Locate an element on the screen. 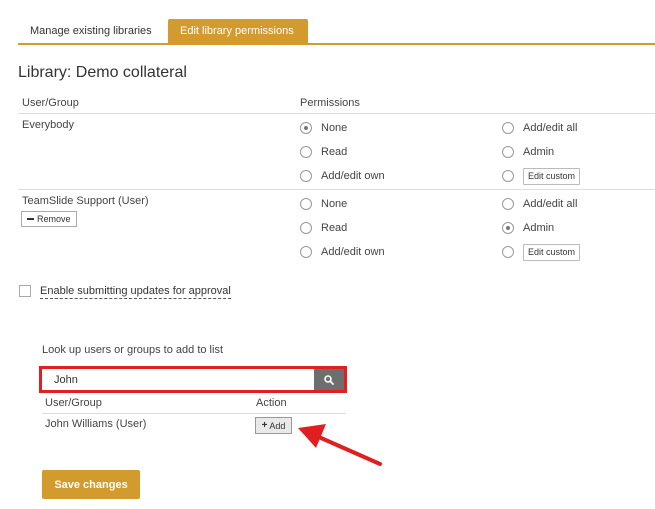  radio-teamslide-add-edit-all: Add/edit all is located at coordinates (539, 204).